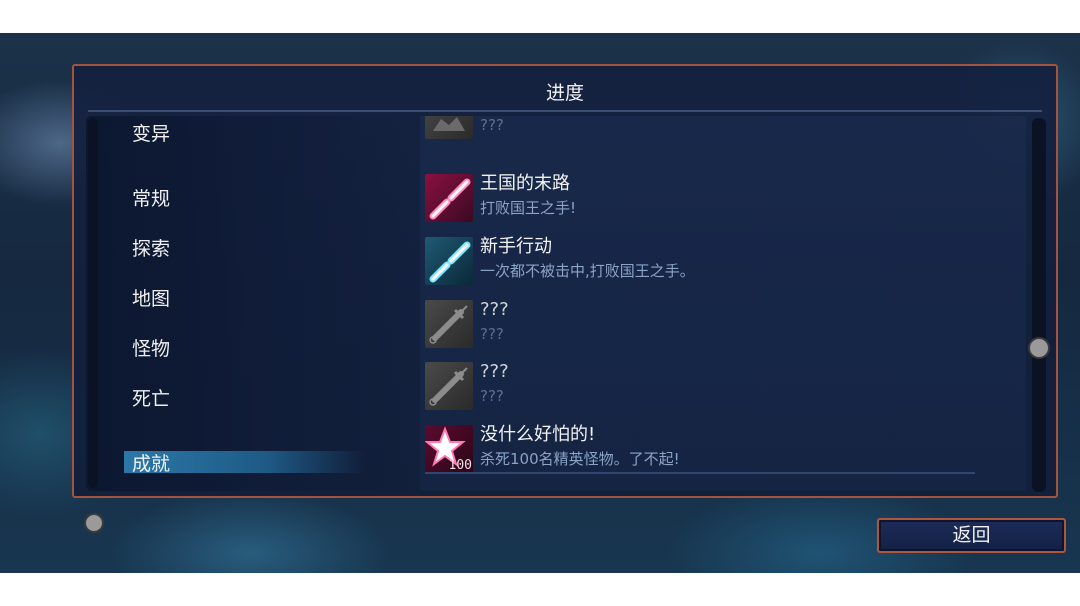 The width and height of the screenshot is (1080, 606). What do you see at coordinates (720, 128) in the screenshot?
I see `list-item: ???` at bounding box center [720, 128].